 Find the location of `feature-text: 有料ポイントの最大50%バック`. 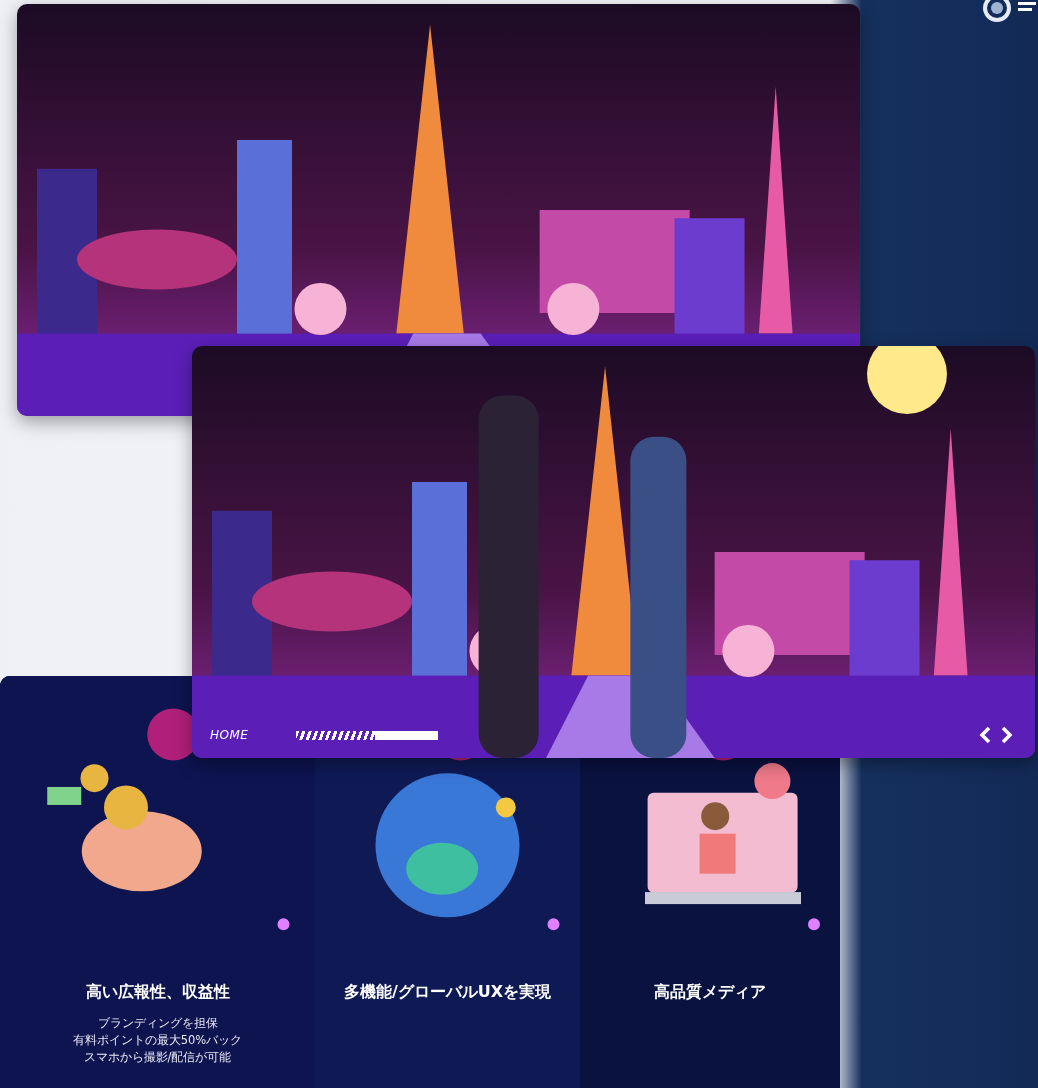

feature-text: 有料ポイントの最大50%バック is located at coordinates (157, 1040).